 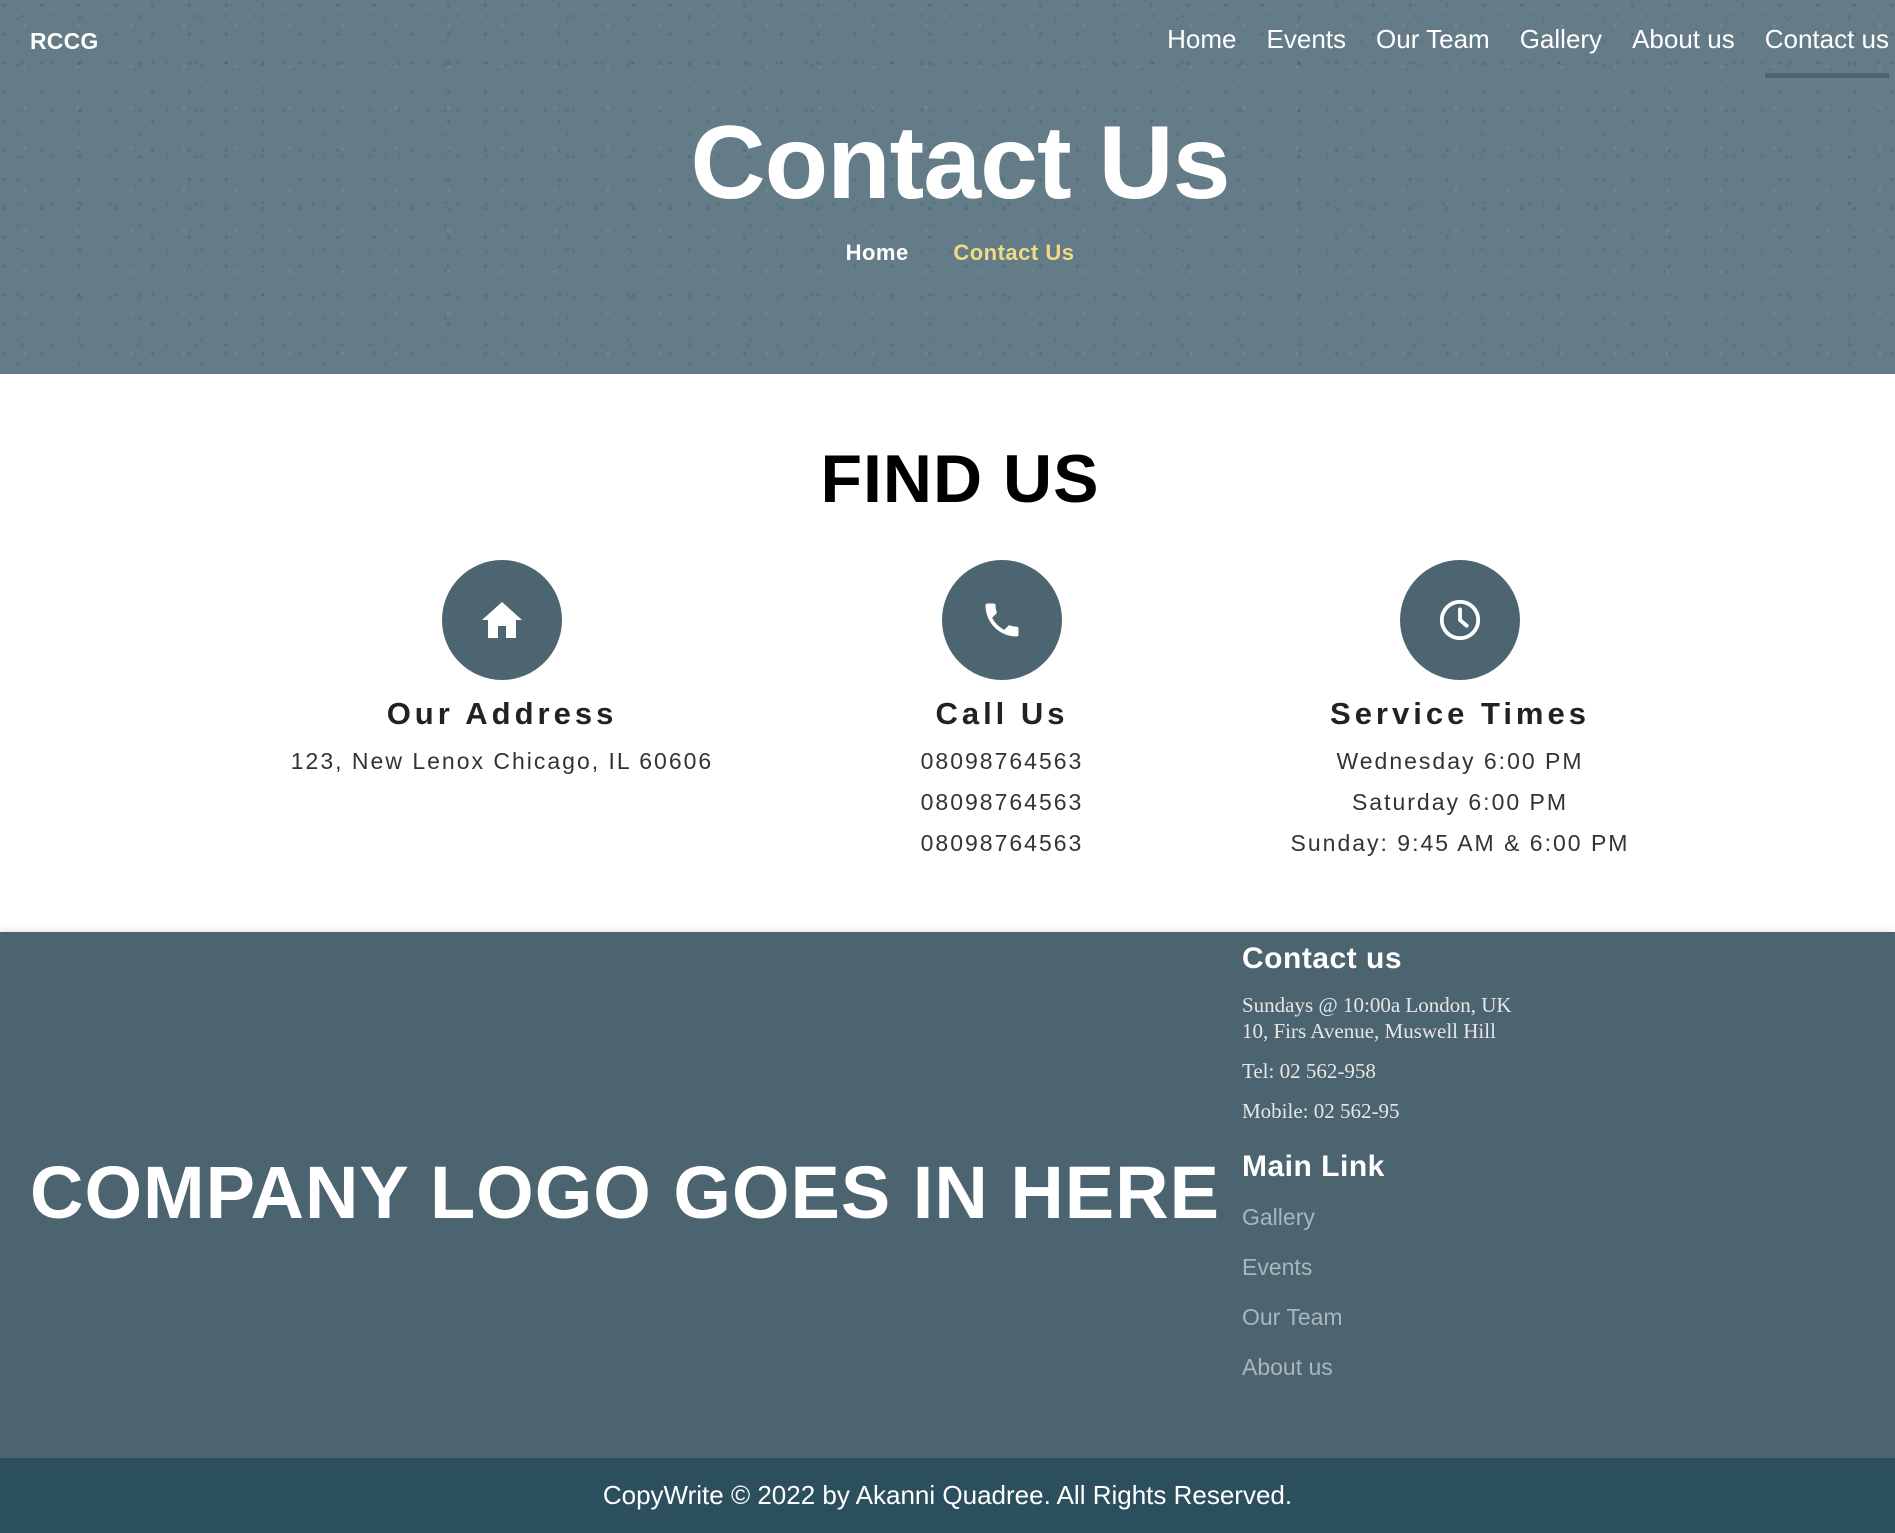 I want to click on breadcrumb-current: Contact Us, so click(x=1014, y=252).